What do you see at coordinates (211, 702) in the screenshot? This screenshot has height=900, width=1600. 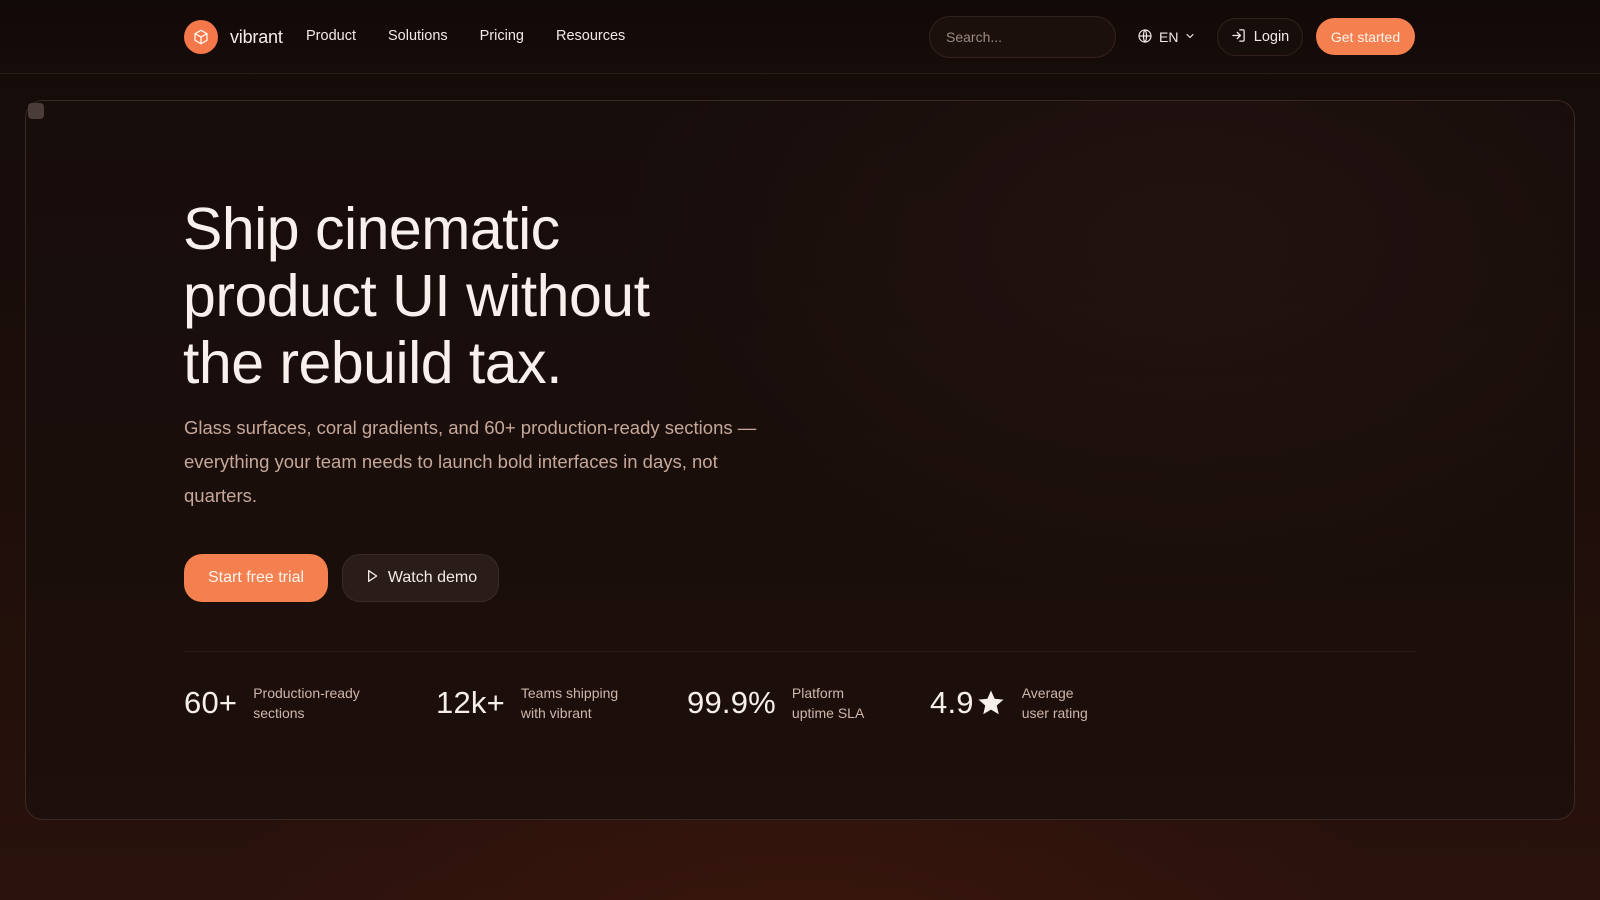 I see `stat-value: 60+` at bounding box center [211, 702].